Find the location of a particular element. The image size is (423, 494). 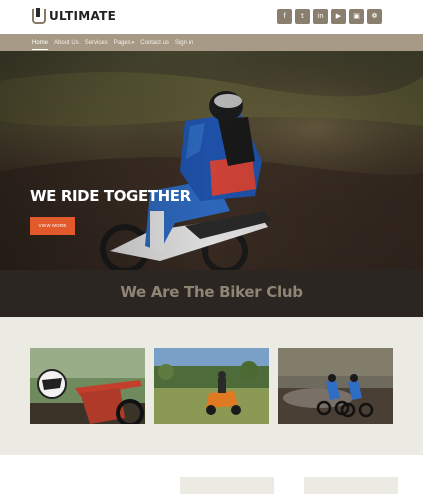

club-intro-band: We Are The Biker Club is located at coordinates (211, 293).